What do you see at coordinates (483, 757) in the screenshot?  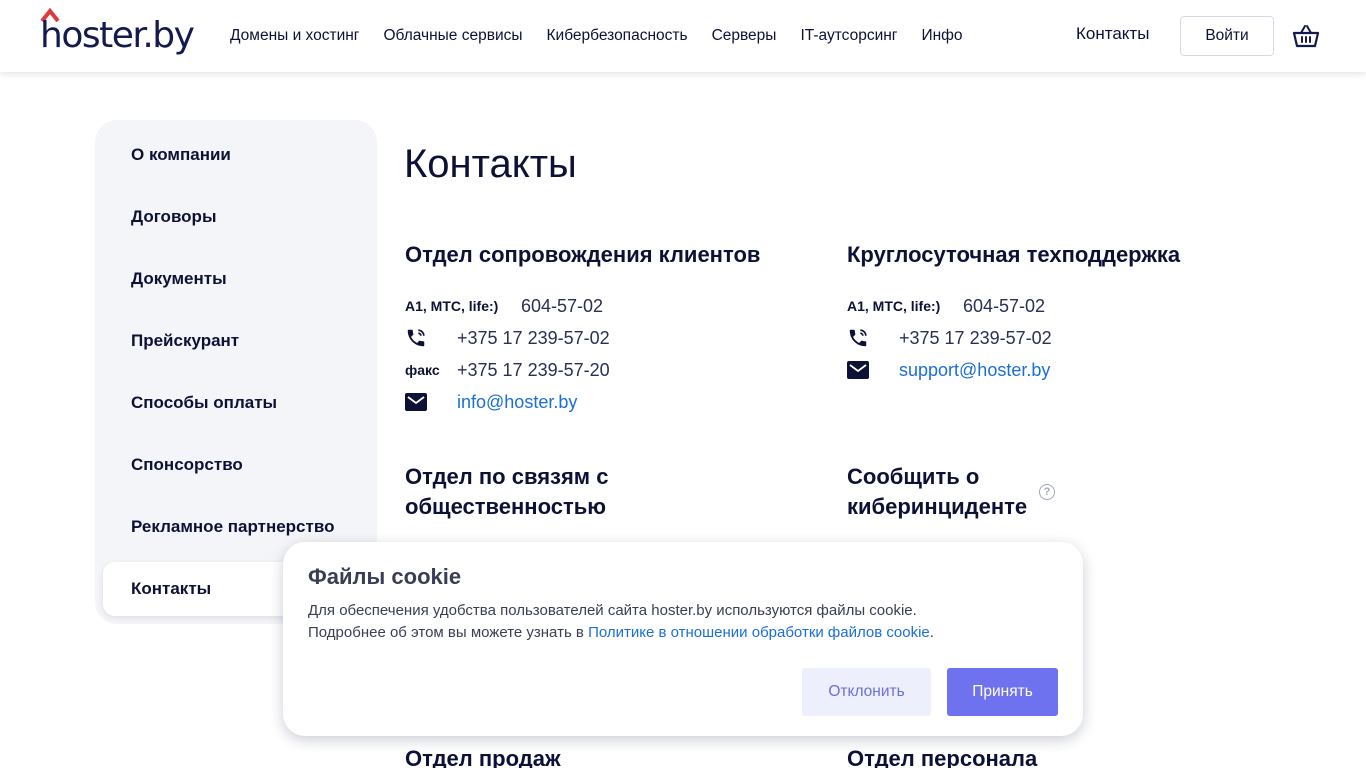 I see `sales-heading: Отдел продаж` at bounding box center [483, 757].